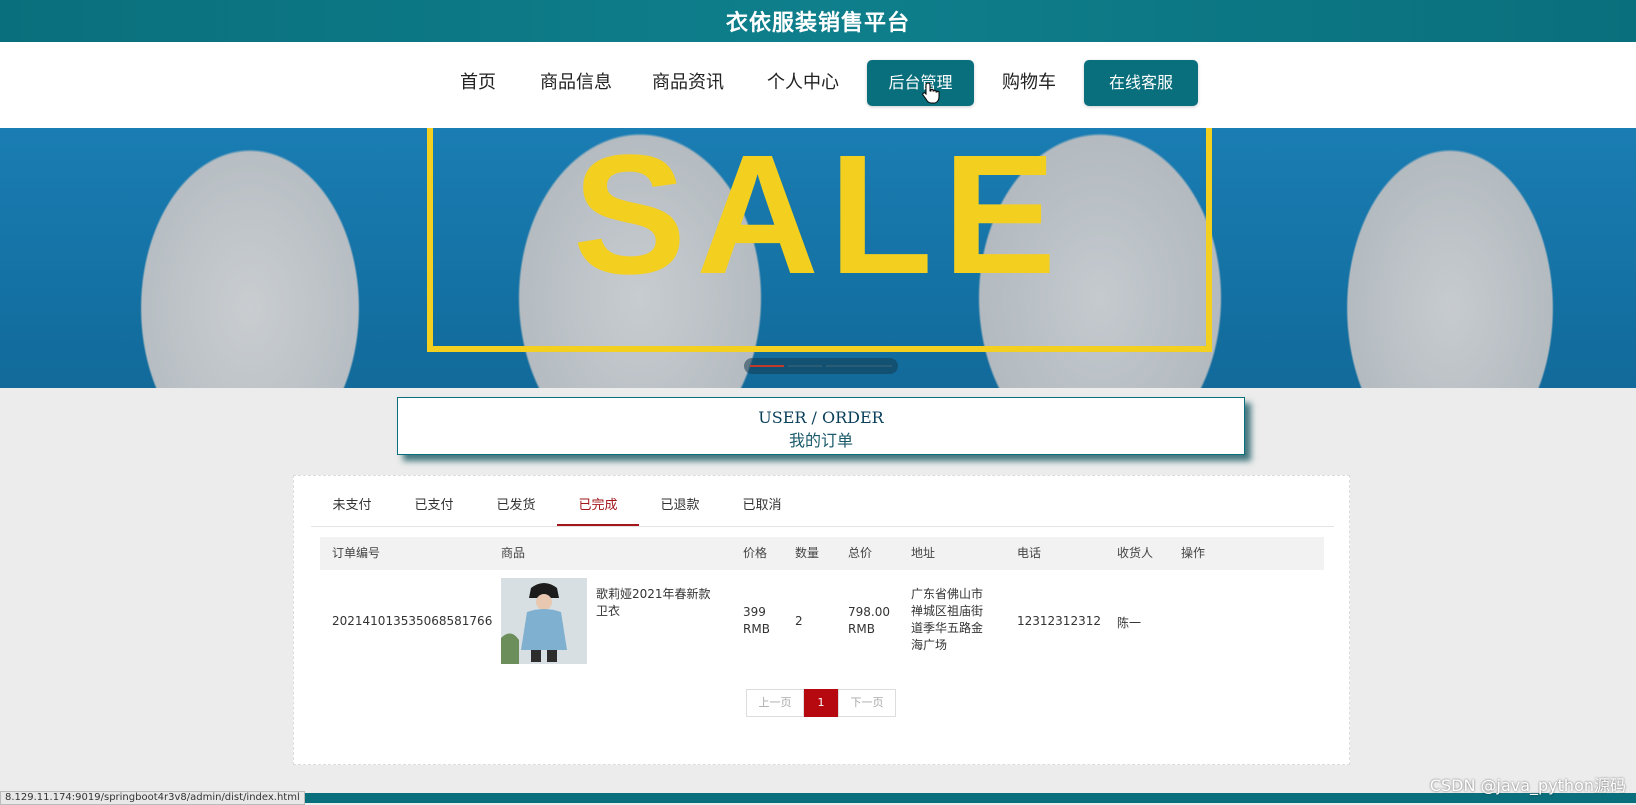  What do you see at coordinates (356, 553) in the screenshot?
I see `col-order-no: 订单编号` at bounding box center [356, 553].